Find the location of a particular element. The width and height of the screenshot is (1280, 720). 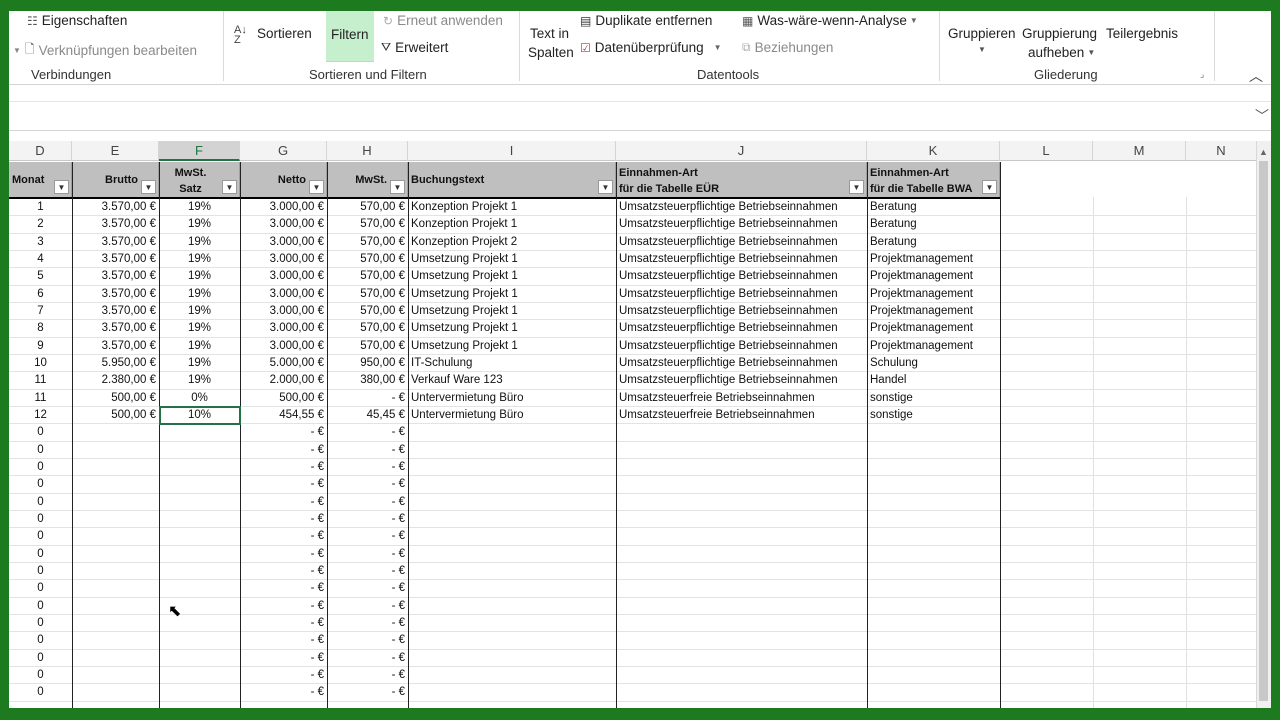

cell-mwst: 950,00 € is located at coordinates (367, 364).